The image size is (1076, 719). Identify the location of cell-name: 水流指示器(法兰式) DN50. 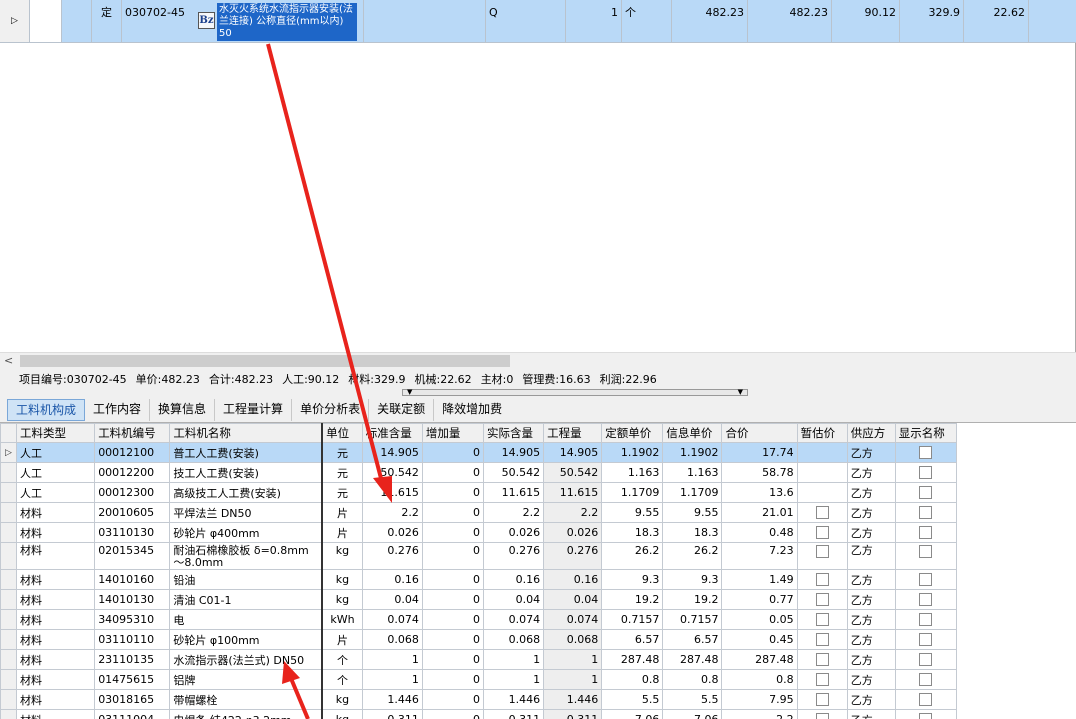
(246, 659).